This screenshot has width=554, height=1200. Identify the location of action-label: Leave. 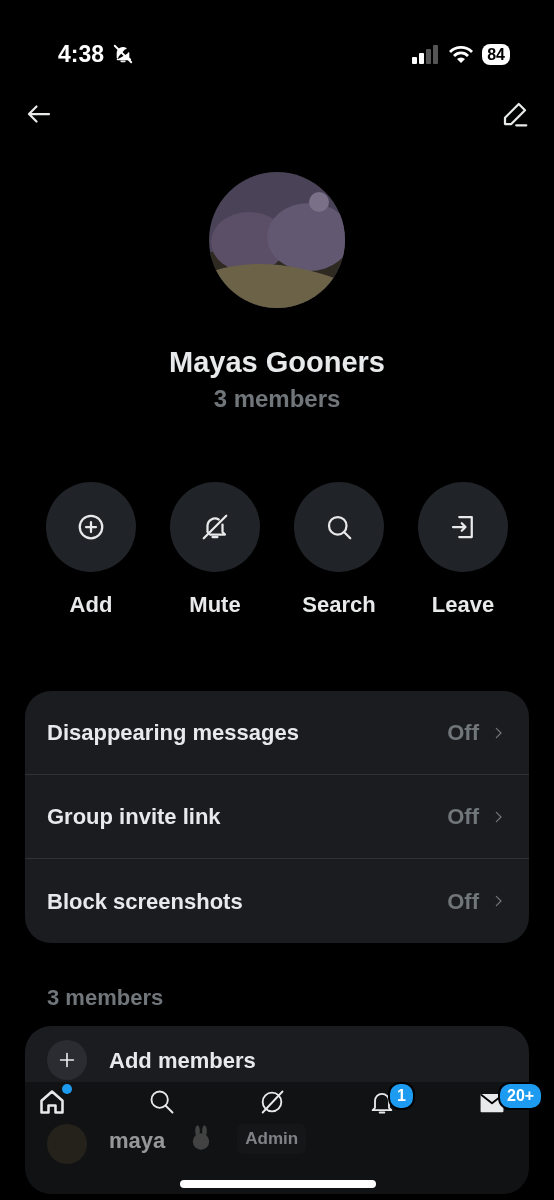
(463, 605).